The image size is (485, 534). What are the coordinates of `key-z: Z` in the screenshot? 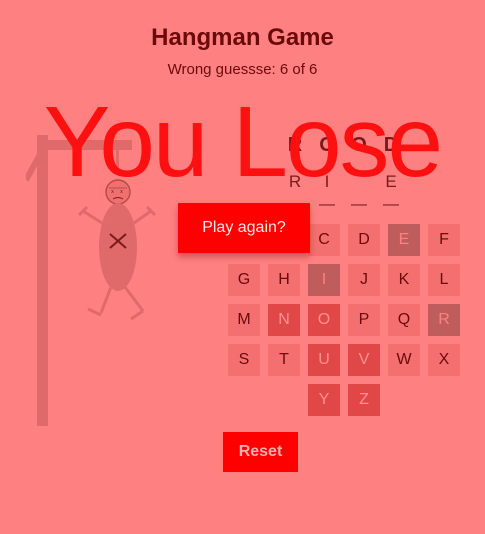 It's located at (364, 400).